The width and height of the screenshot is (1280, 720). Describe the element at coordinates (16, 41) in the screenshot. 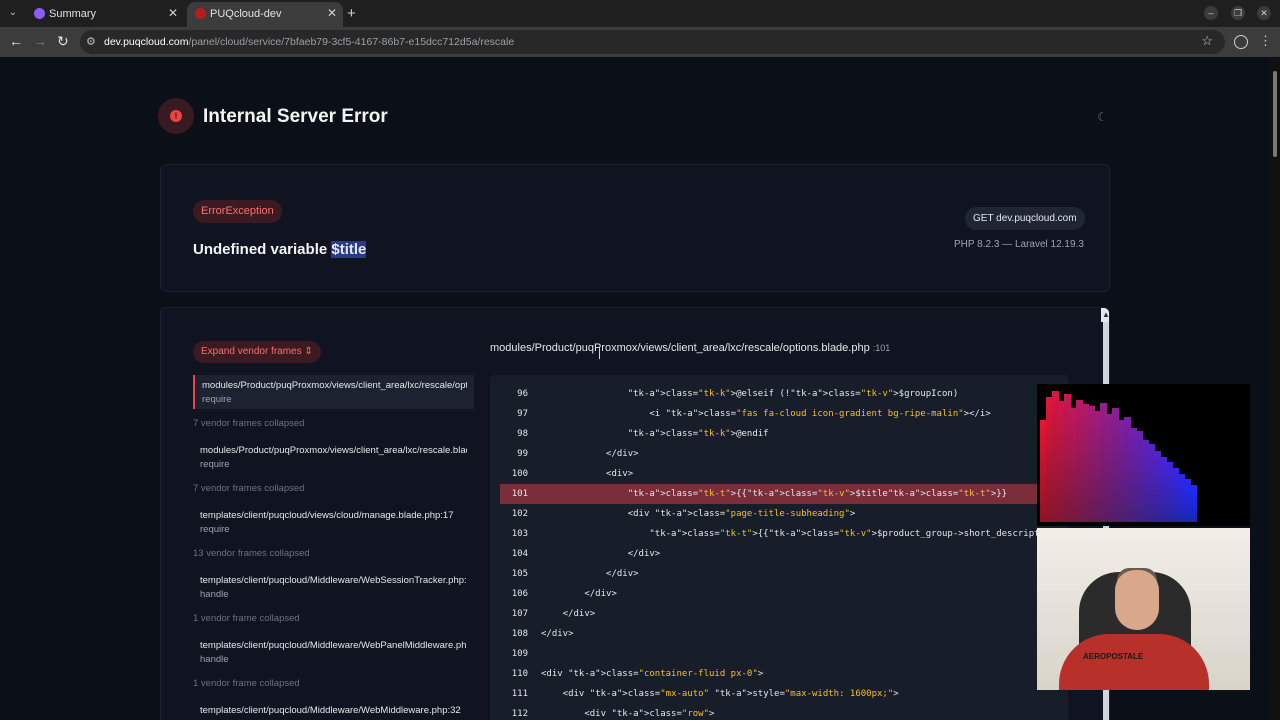

I see `back-arrow-icon: ←` at that location.